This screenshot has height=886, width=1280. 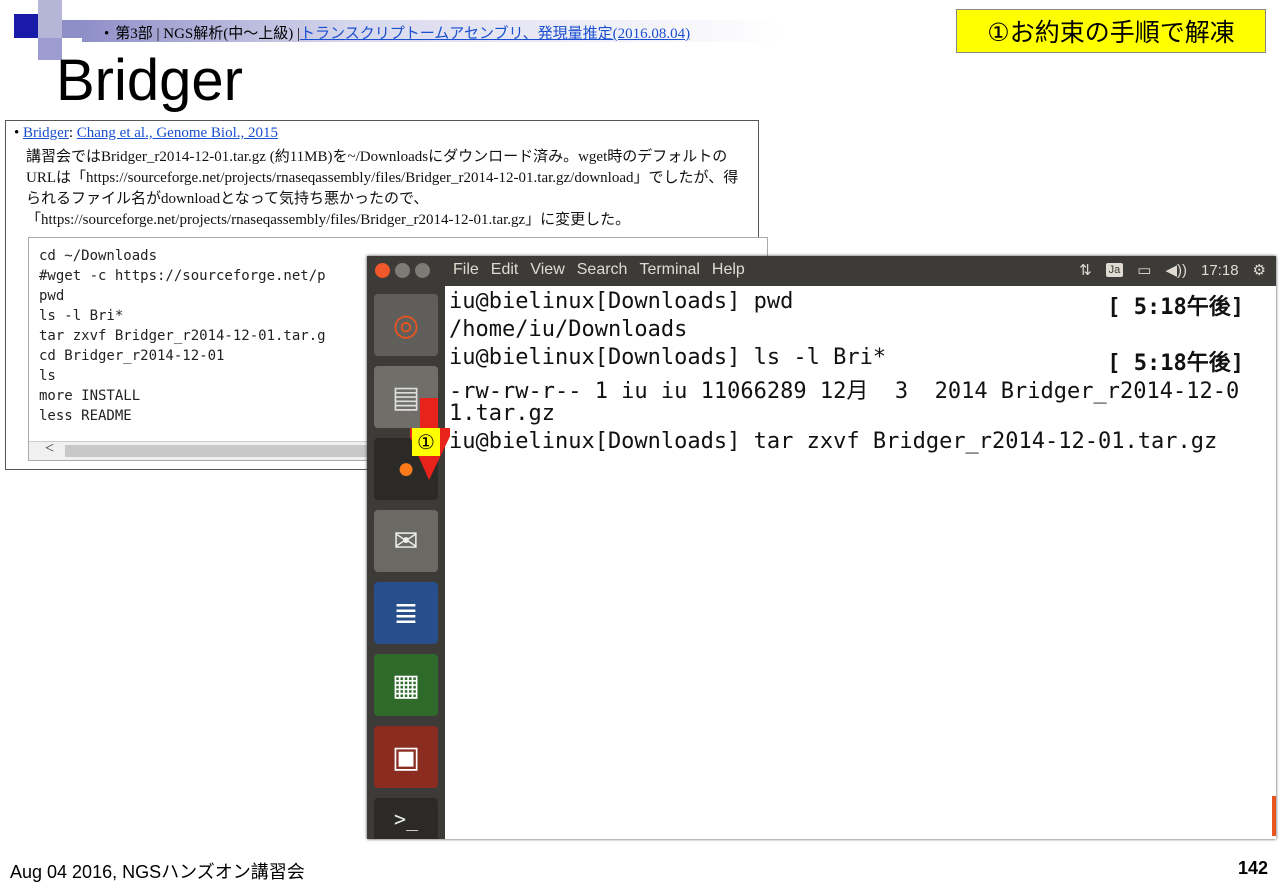 I want to click on scroll-thumb, so click(x=225, y=451).